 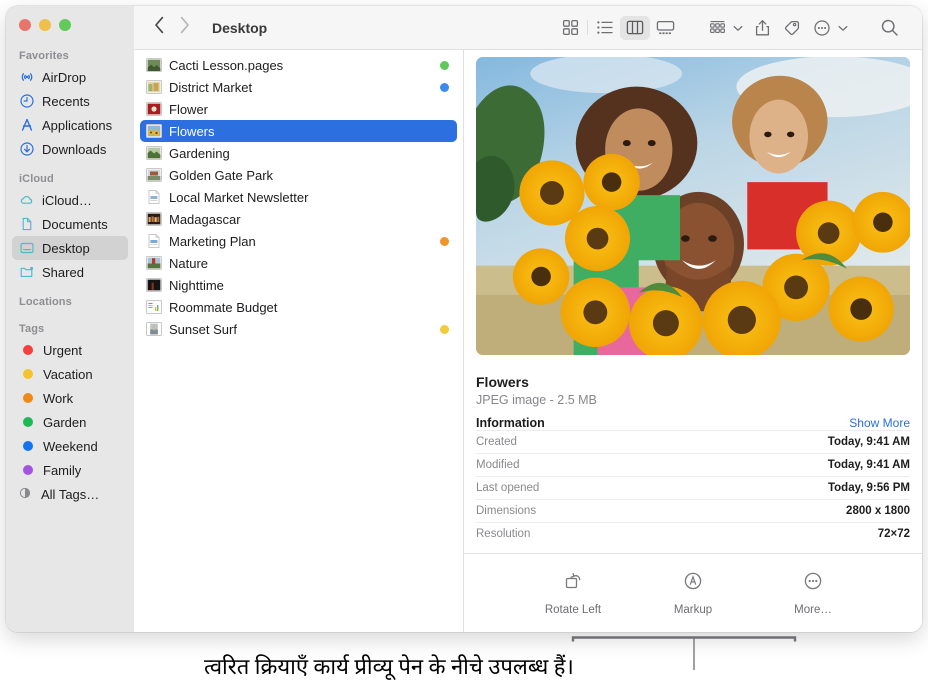 I want to click on sidebar-tag-weekend: Weekend, so click(x=70, y=446).